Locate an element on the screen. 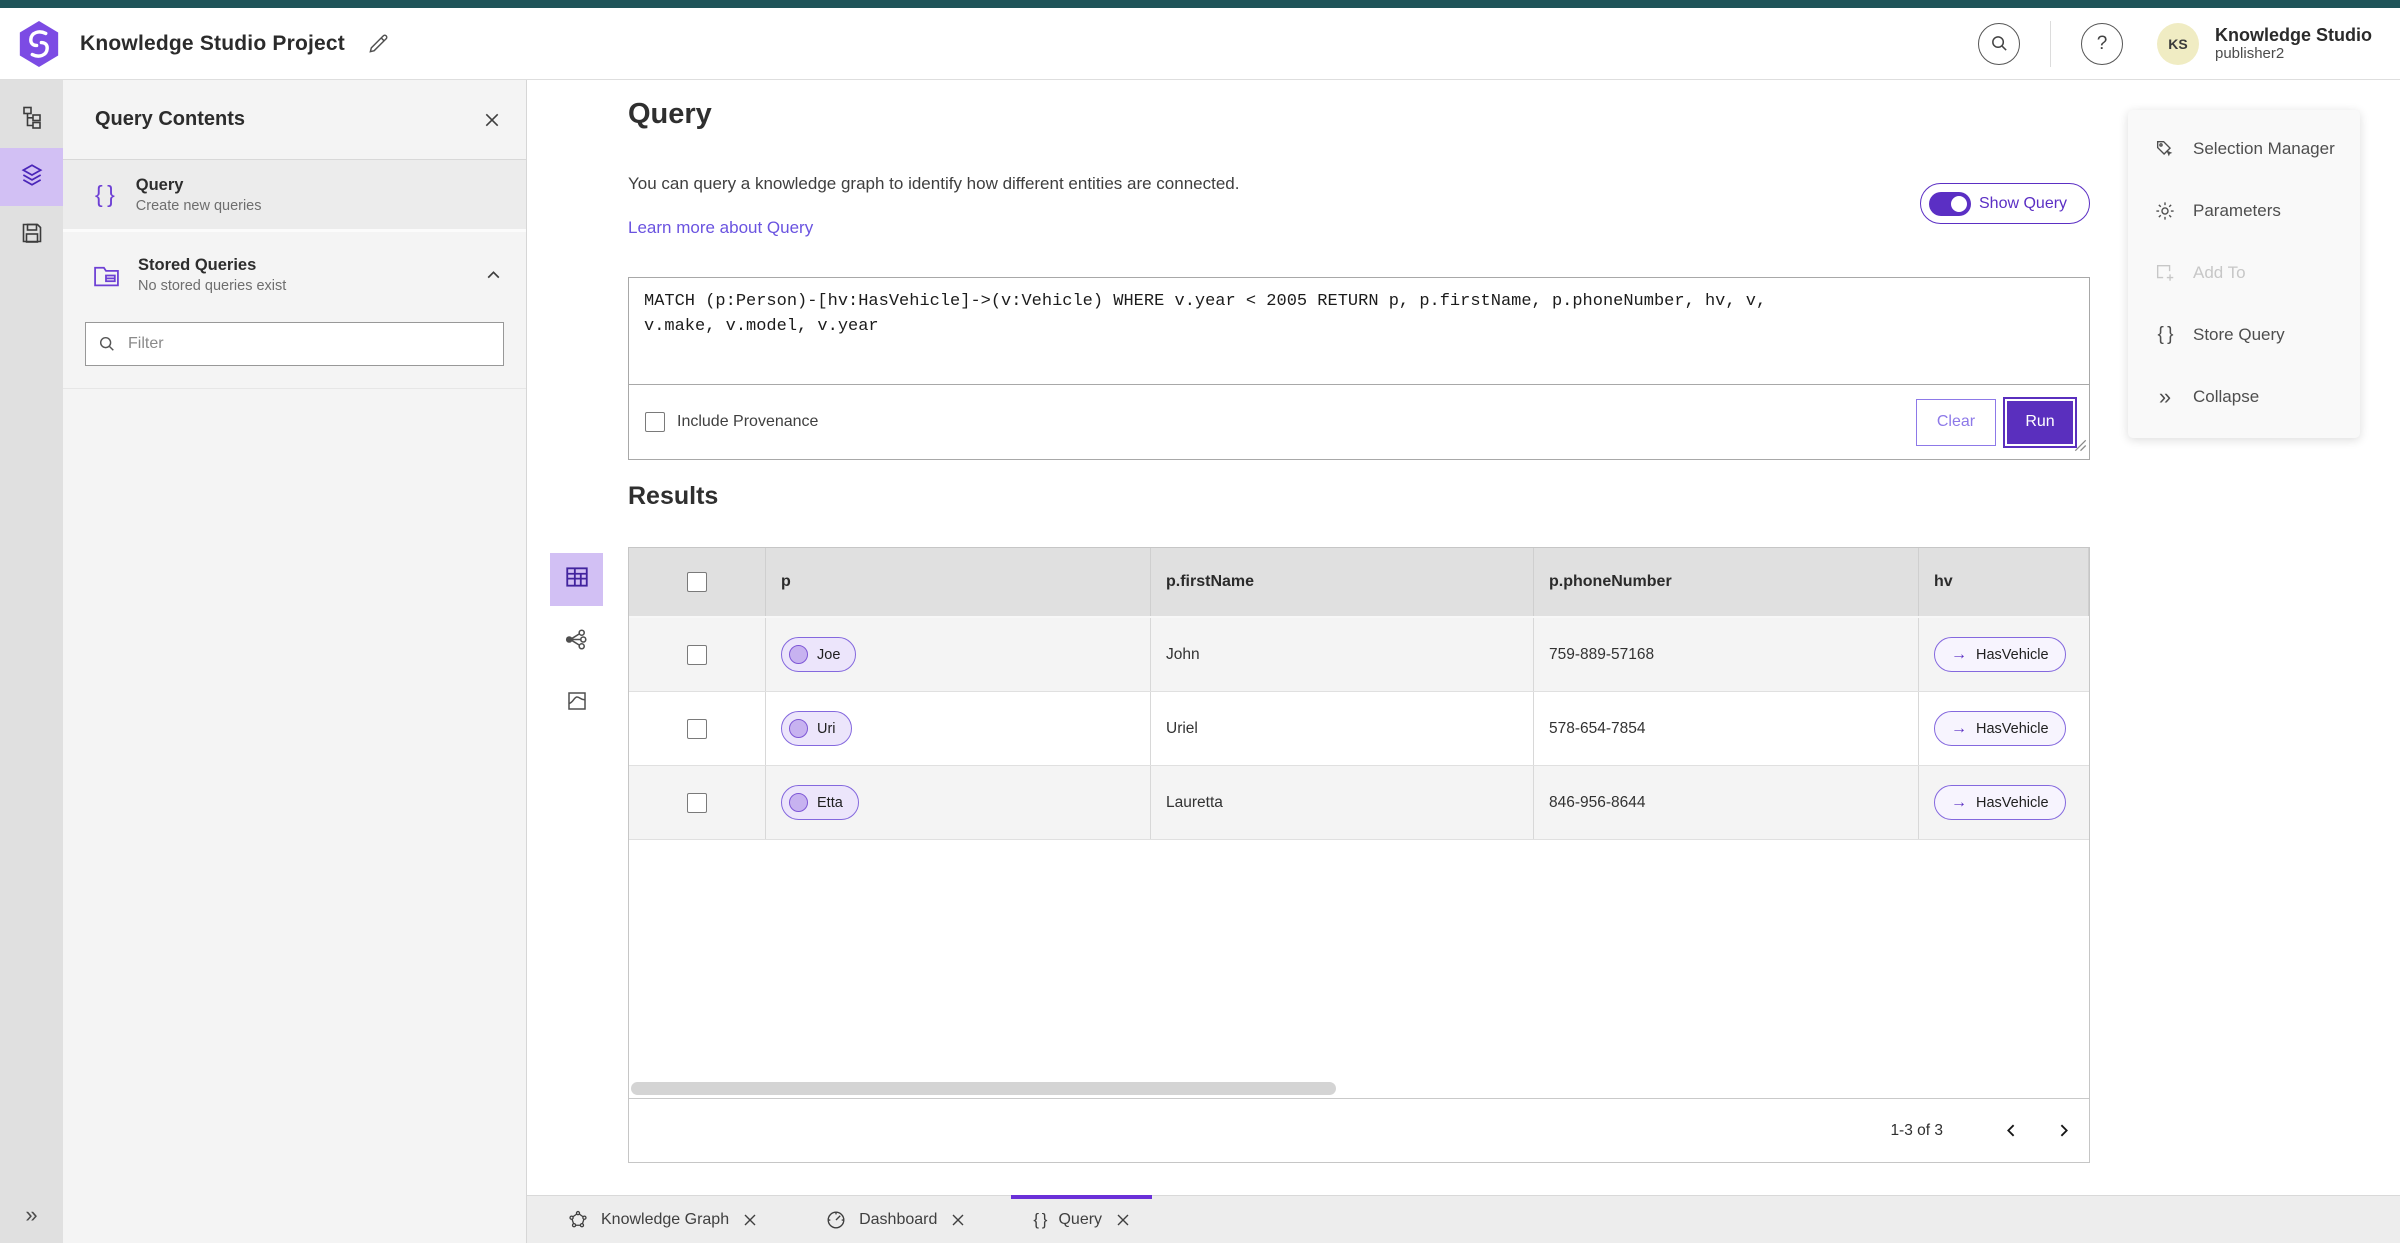 The height and width of the screenshot is (1243, 2400). select-all-checkbox is located at coordinates (697, 582).